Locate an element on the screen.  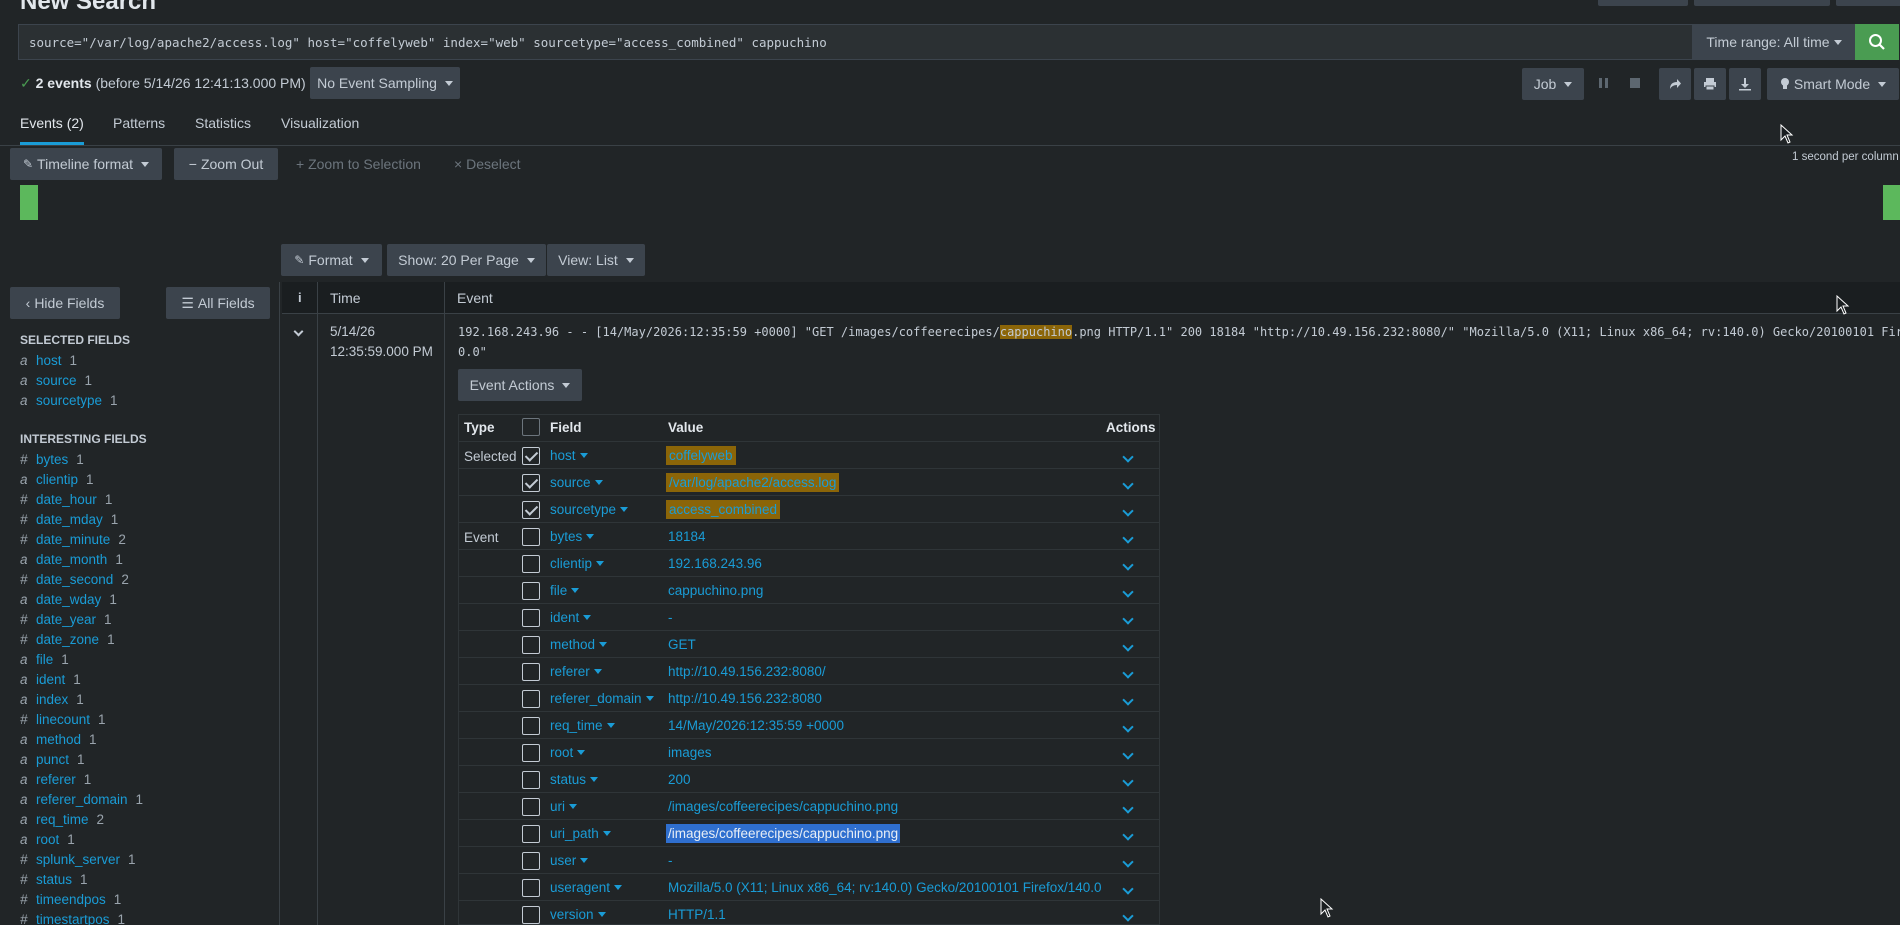
field-name-dropdown: source is located at coordinates (576, 482).